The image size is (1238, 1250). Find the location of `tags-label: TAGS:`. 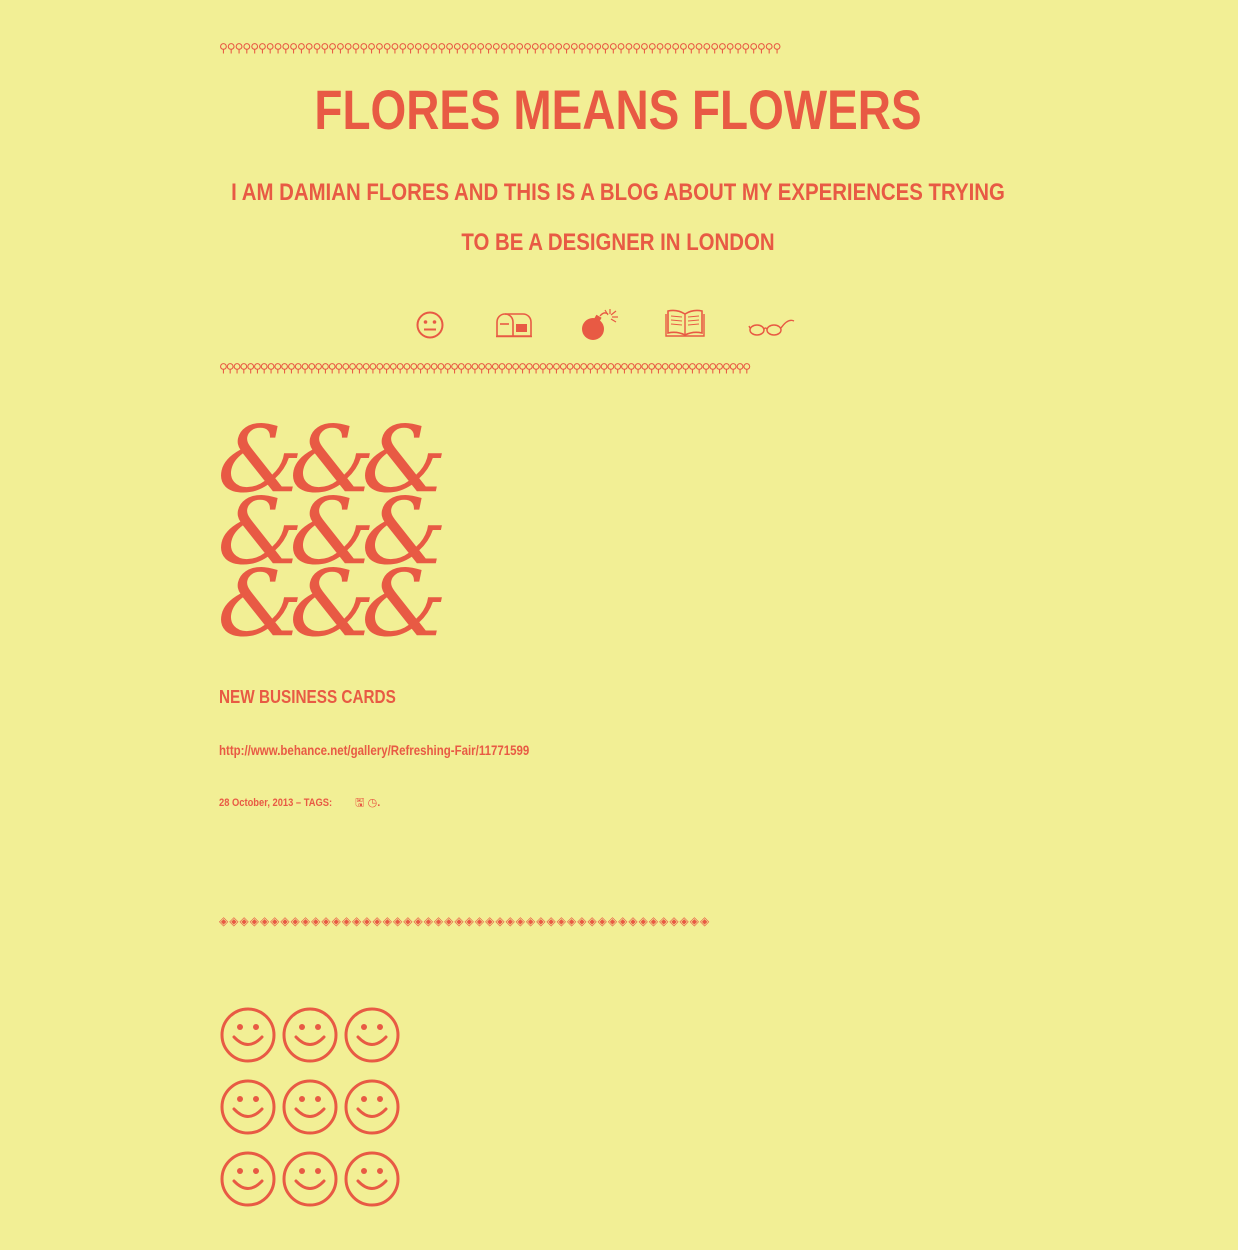

tags-label: TAGS: is located at coordinates (318, 803).